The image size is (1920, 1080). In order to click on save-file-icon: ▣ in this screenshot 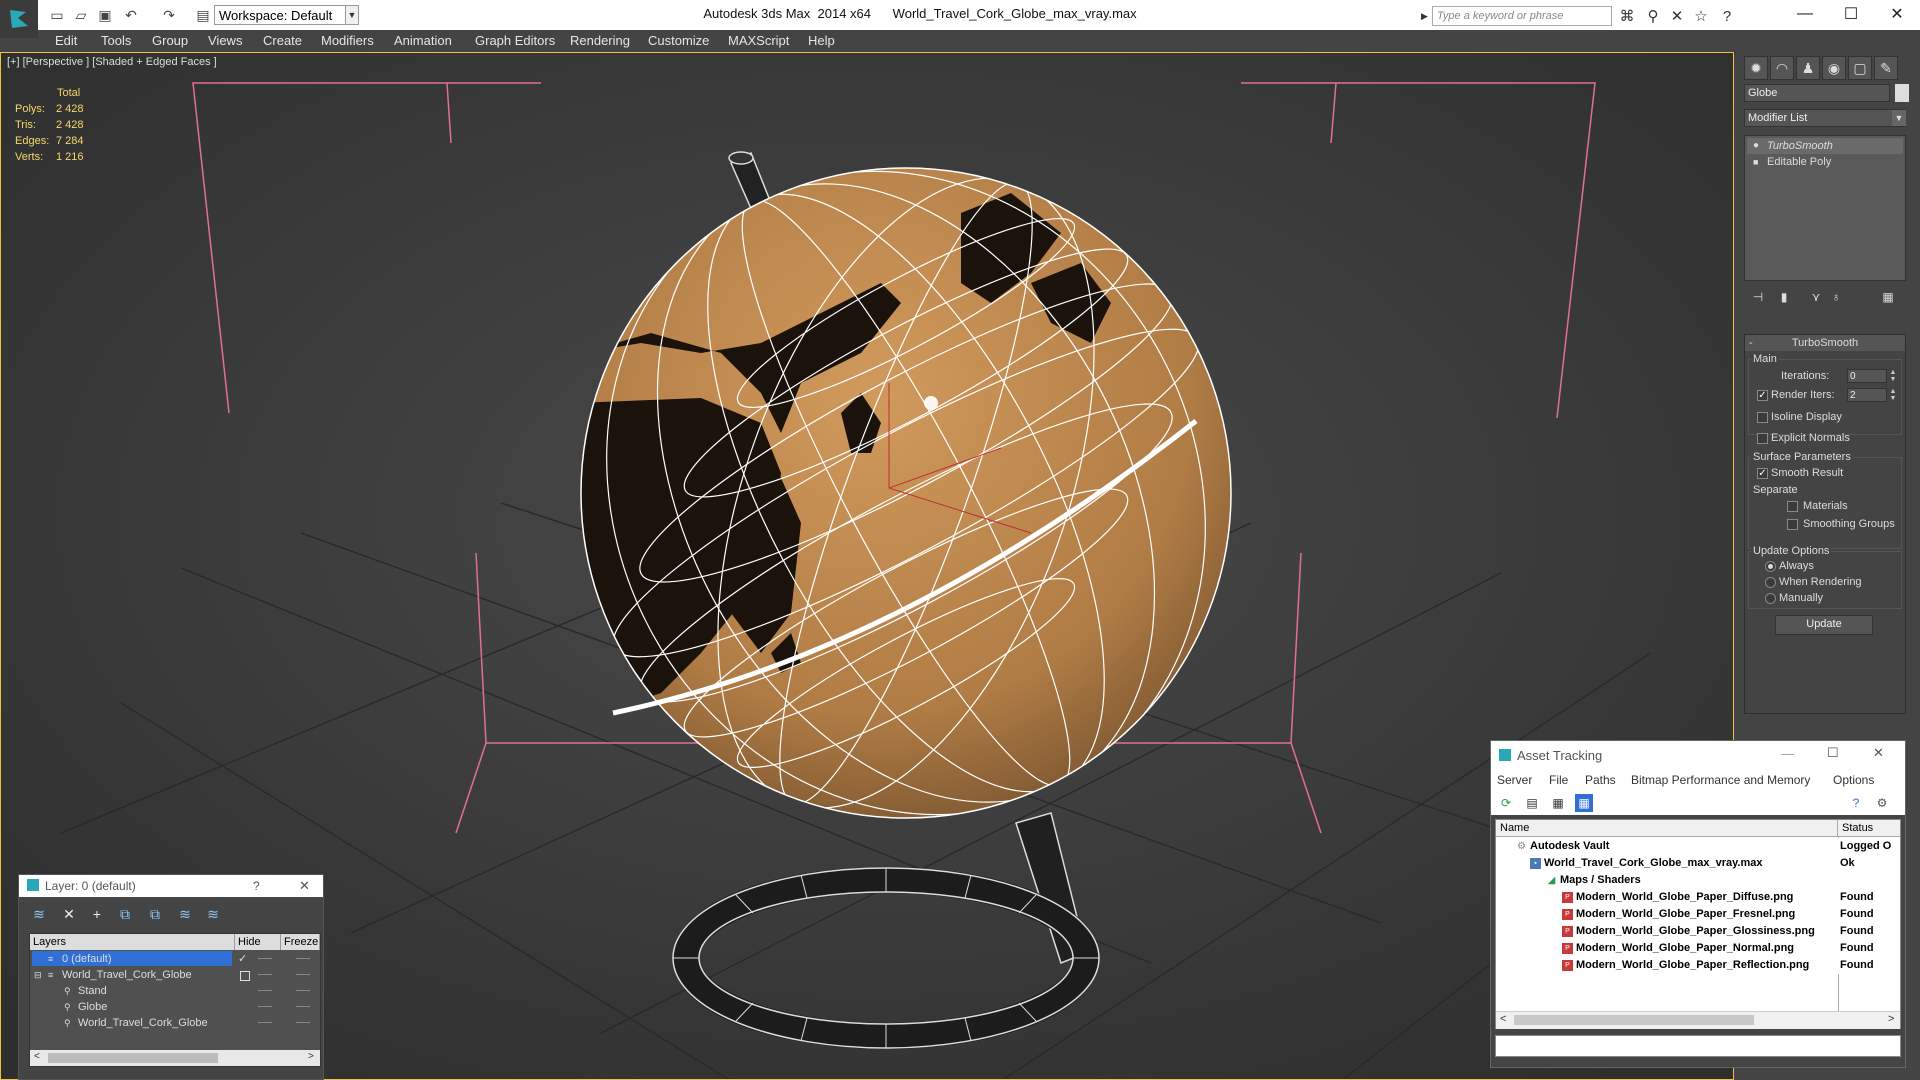, I will do `click(105, 15)`.